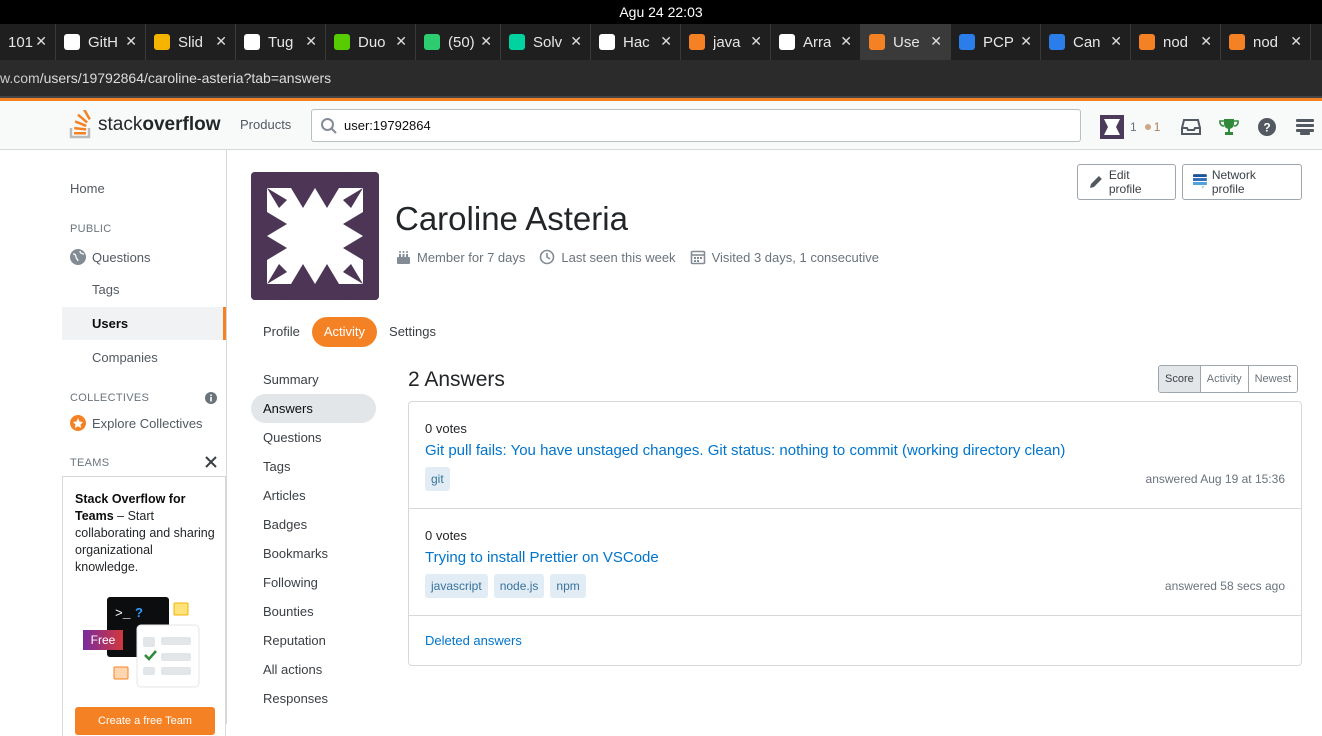  What do you see at coordinates (313, 698) in the screenshot?
I see `subnav-item-responses: Responses` at bounding box center [313, 698].